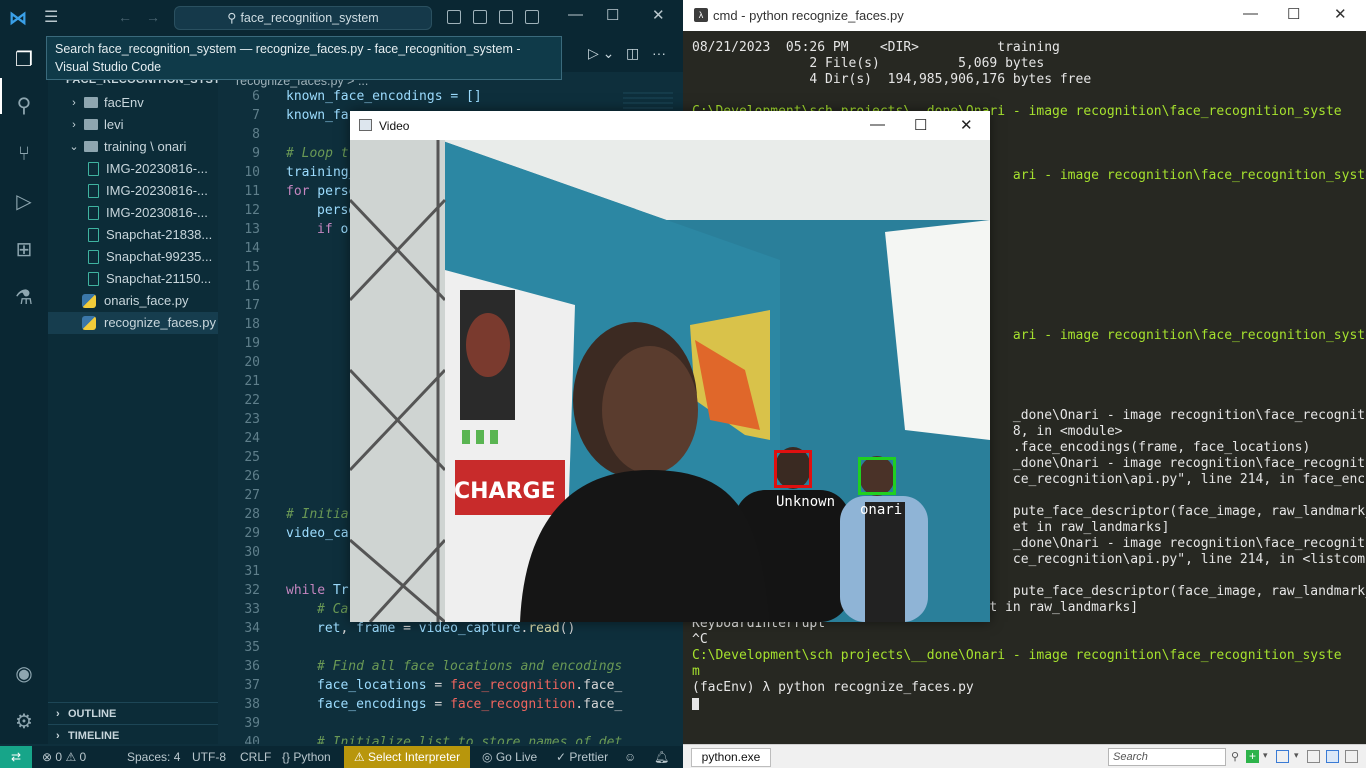 The width and height of the screenshot is (1366, 768). Describe the element at coordinates (446, 628) in the screenshot. I see `code-line-34: ret, frame = video_capture.read()` at that location.